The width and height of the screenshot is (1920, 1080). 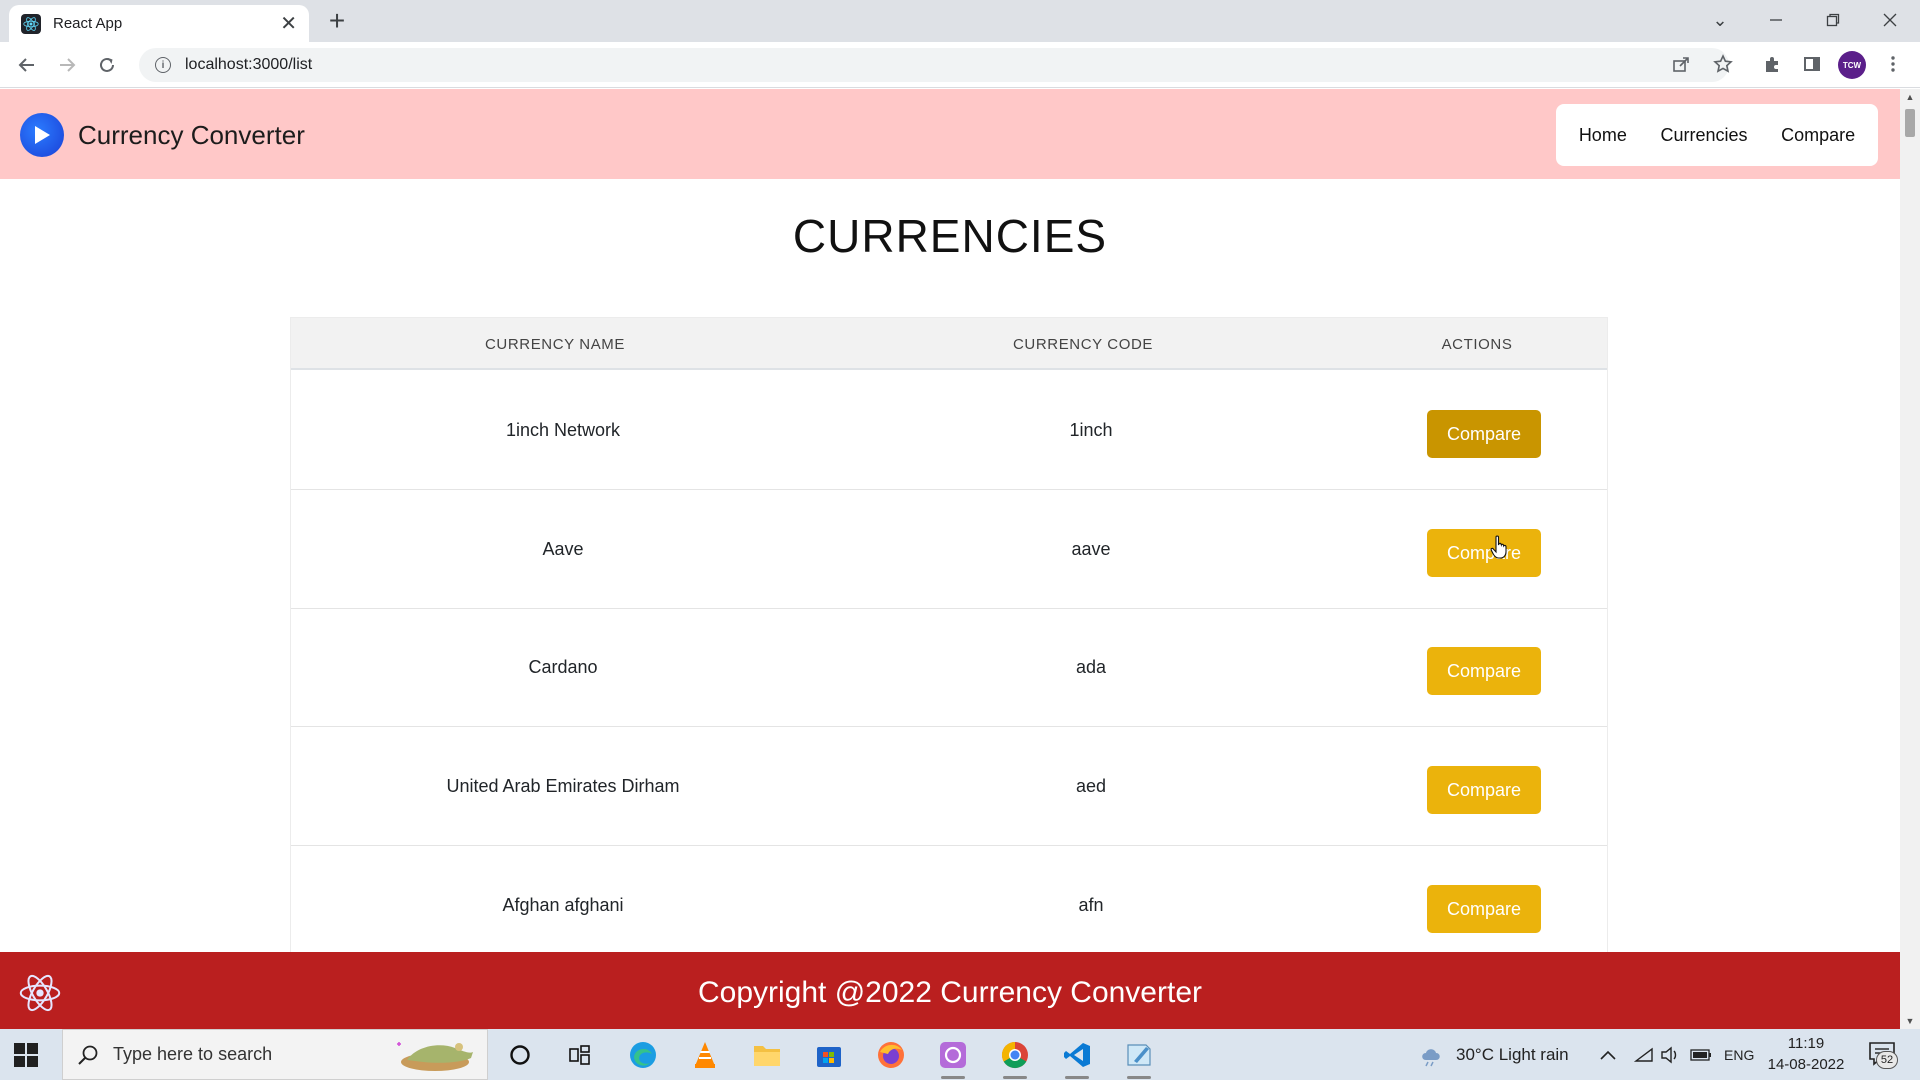 What do you see at coordinates (1091, 430) in the screenshot?
I see `currency-code: 1inch` at bounding box center [1091, 430].